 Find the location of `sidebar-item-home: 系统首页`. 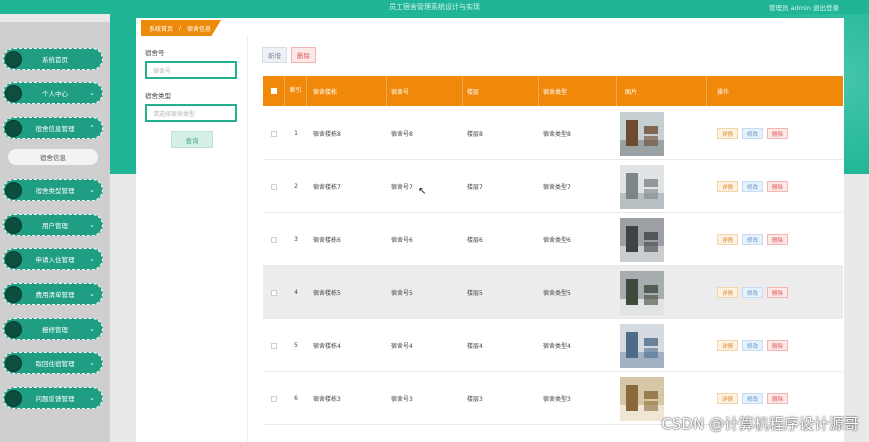

sidebar-item-home: 系统首页 is located at coordinates (53, 59).